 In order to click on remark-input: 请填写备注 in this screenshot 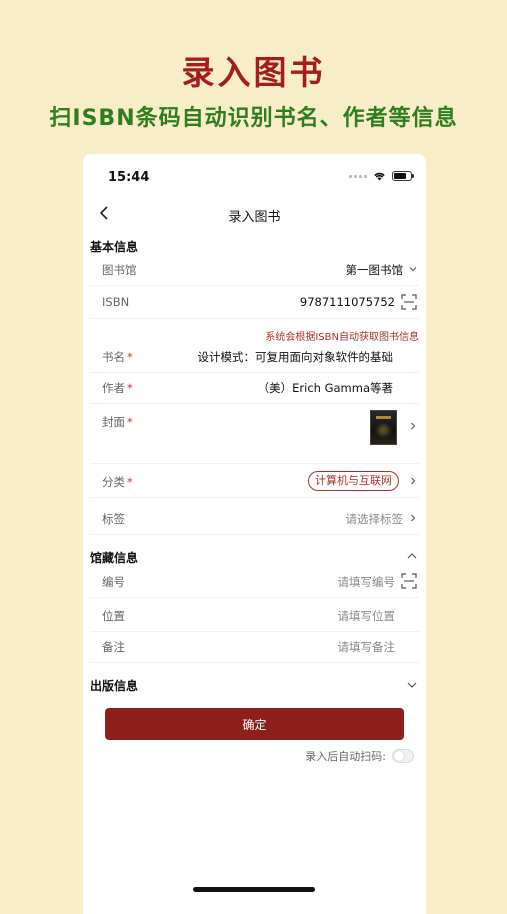, I will do `click(367, 647)`.